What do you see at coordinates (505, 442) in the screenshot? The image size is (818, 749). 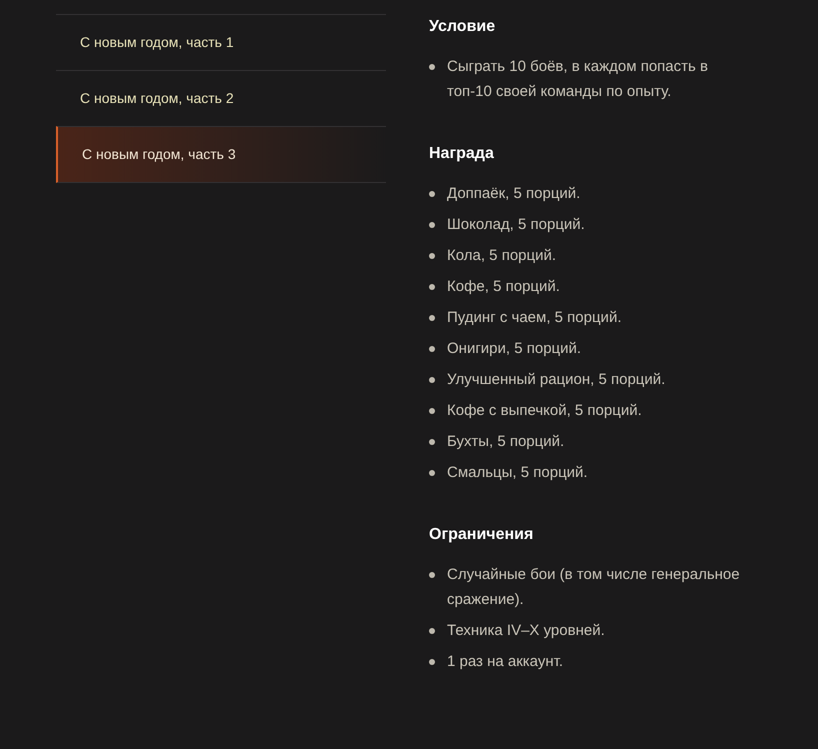 I see `list-item-text: Бухты, 5 порций.` at bounding box center [505, 442].